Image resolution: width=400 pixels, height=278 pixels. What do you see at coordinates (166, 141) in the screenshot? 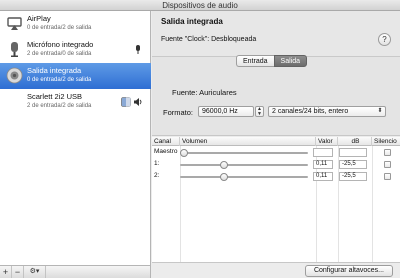
I see `col-channel: Canal` at bounding box center [166, 141].